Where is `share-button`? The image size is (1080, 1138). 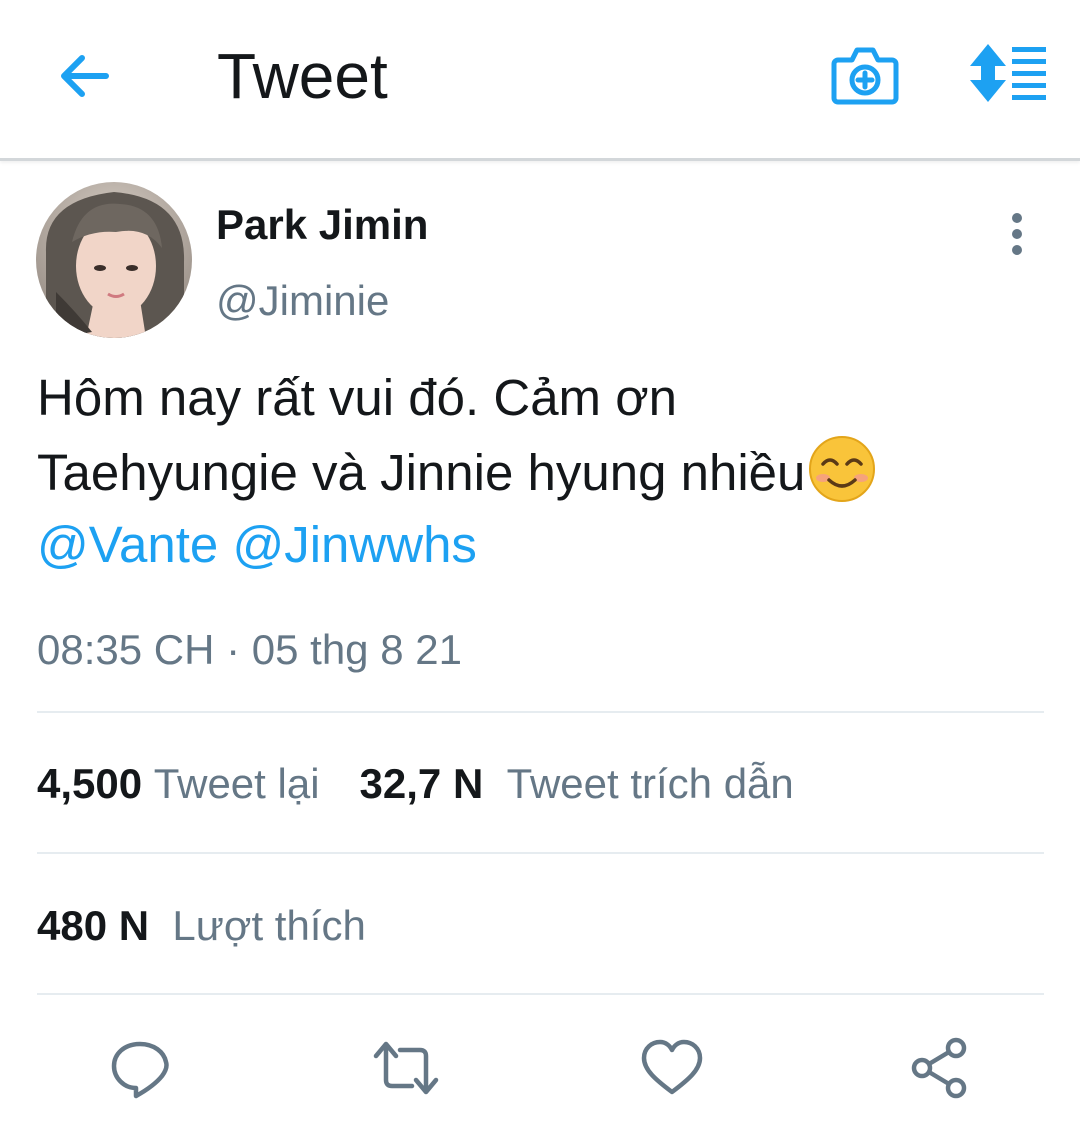
share-button is located at coordinates (940, 1068).